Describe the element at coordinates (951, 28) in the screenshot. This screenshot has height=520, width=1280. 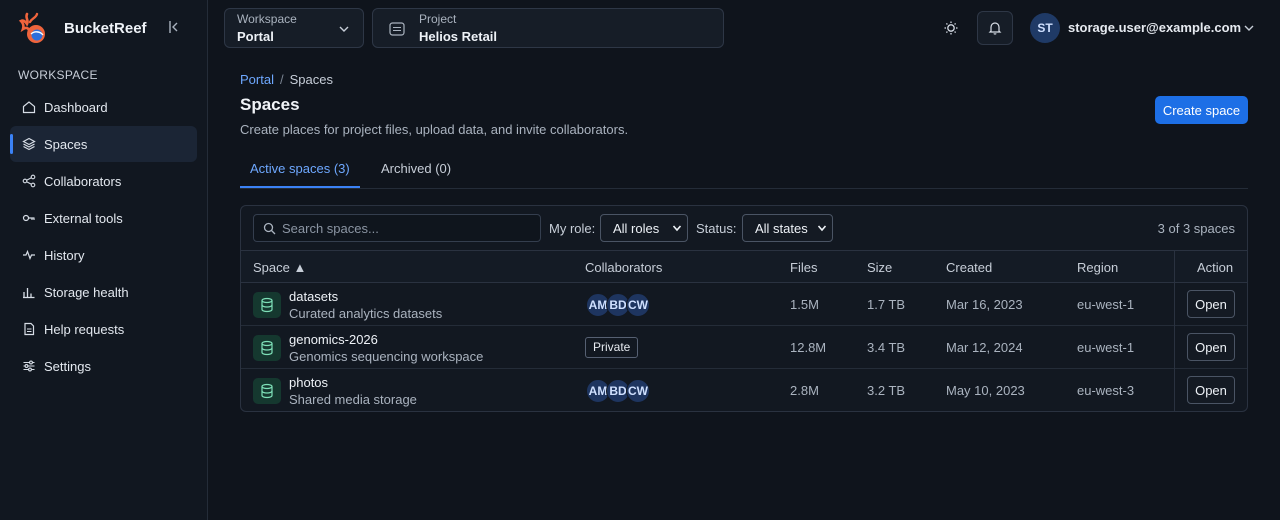
I see `theme-toggle-sun-icon` at that location.